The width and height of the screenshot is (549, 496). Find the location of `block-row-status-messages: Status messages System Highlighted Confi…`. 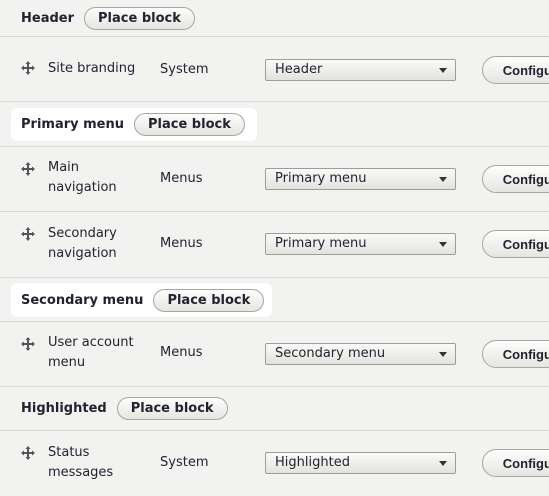

block-row-status-messages: Status messages System Highlighted Confi… is located at coordinates (274, 463).